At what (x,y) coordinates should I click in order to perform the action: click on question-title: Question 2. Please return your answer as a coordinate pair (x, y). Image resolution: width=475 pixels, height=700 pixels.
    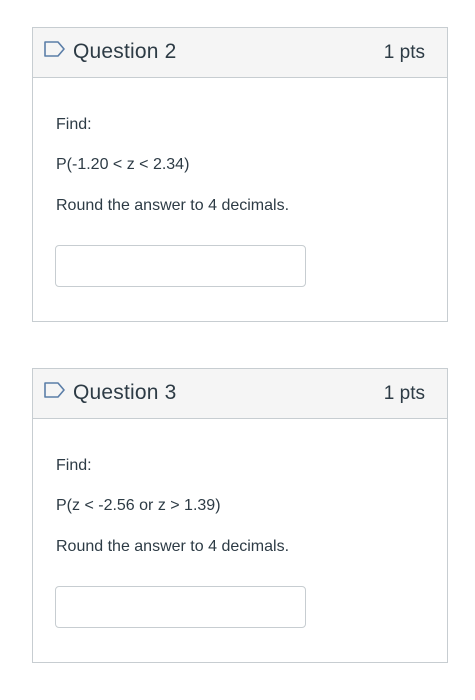
    Looking at the image, I should click on (125, 51).